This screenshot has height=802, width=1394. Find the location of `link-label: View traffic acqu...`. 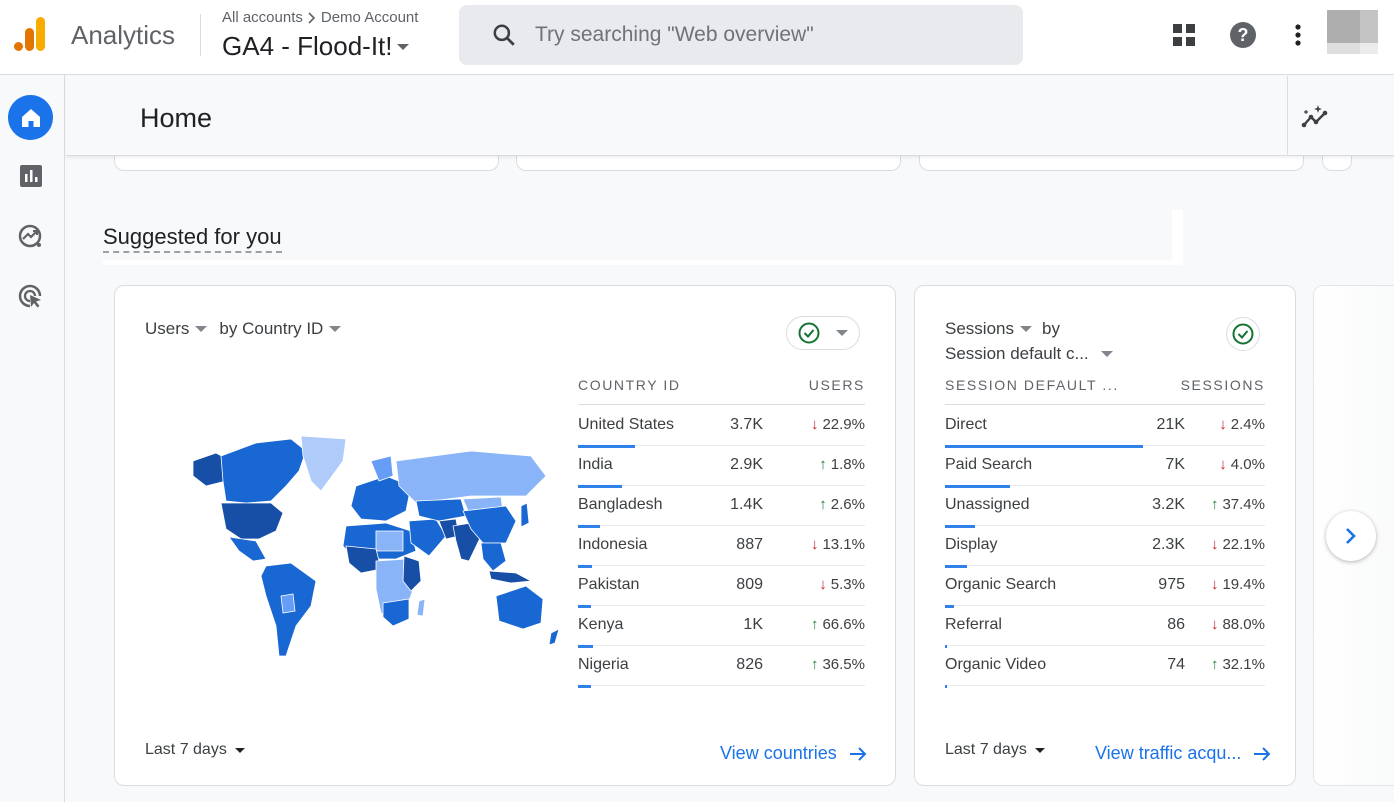

link-label: View traffic acqu... is located at coordinates (1168, 753).